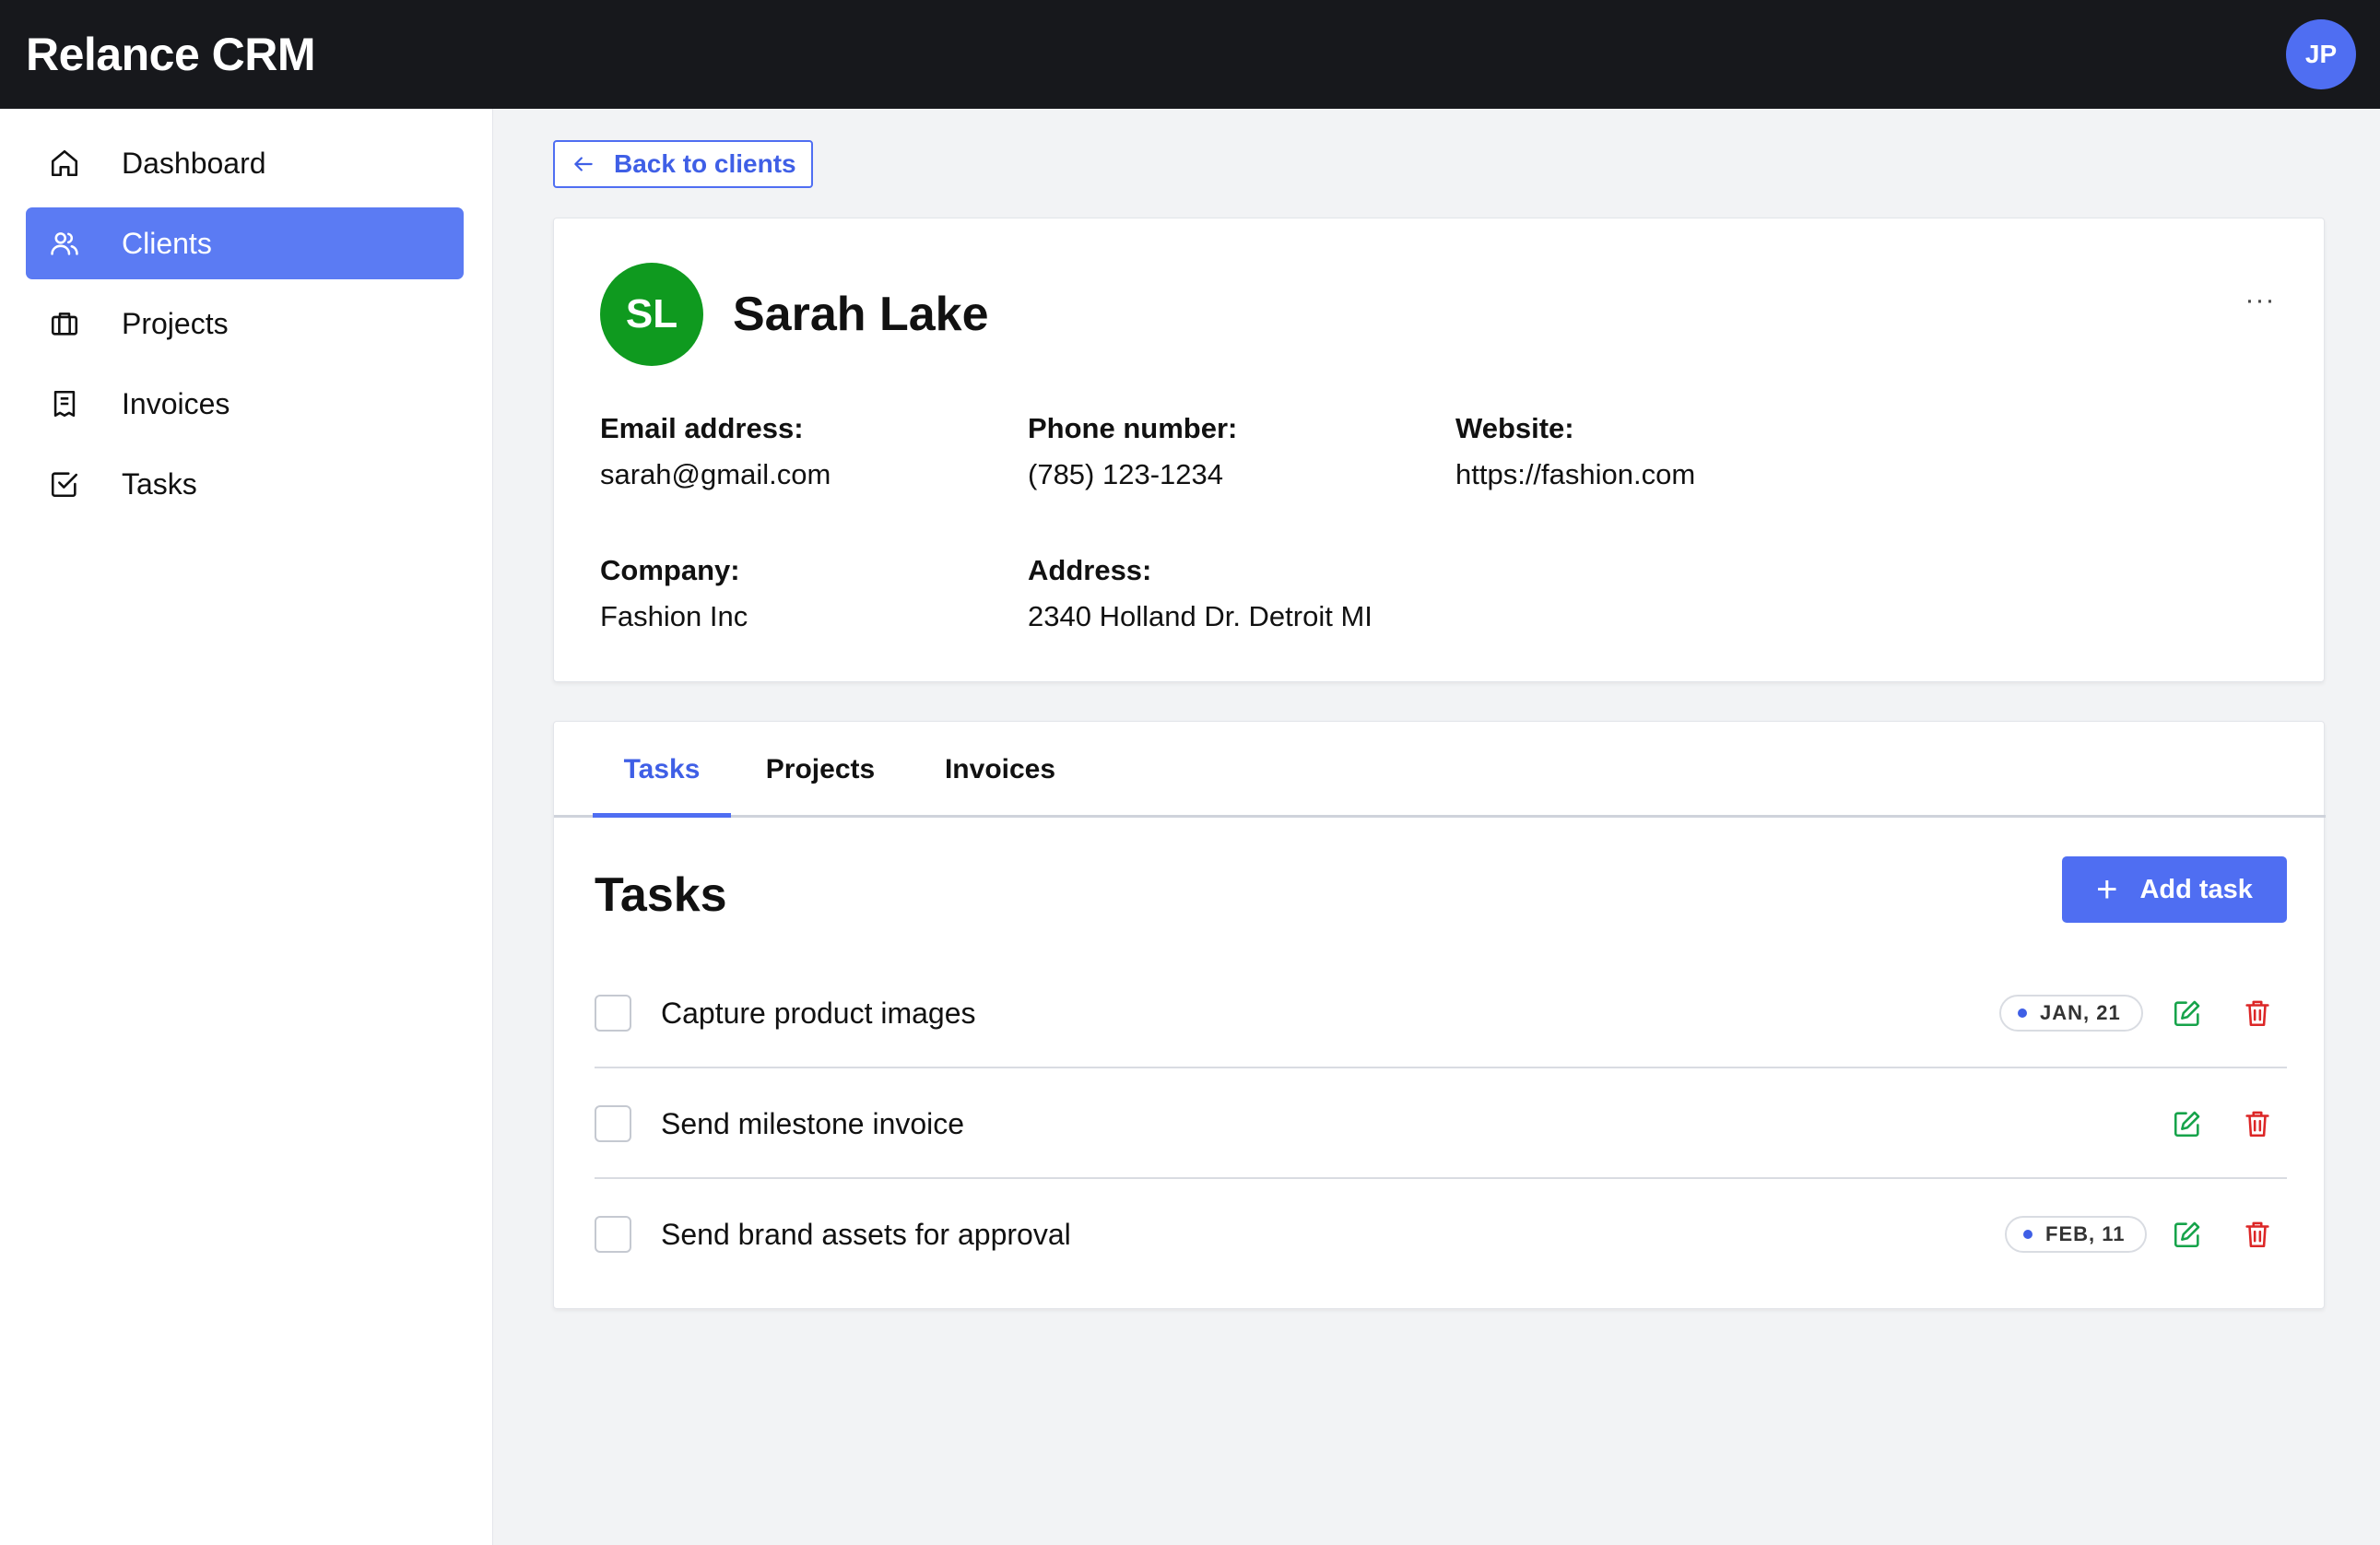 Image resolution: width=2380 pixels, height=1545 pixels. I want to click on sidebar-item-dashboard: Dashboard, so click(245, 163).